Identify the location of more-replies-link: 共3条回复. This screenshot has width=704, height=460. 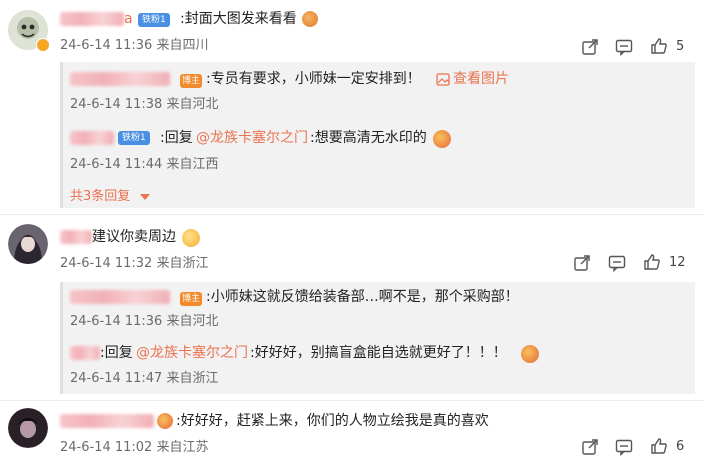
(100, 197).